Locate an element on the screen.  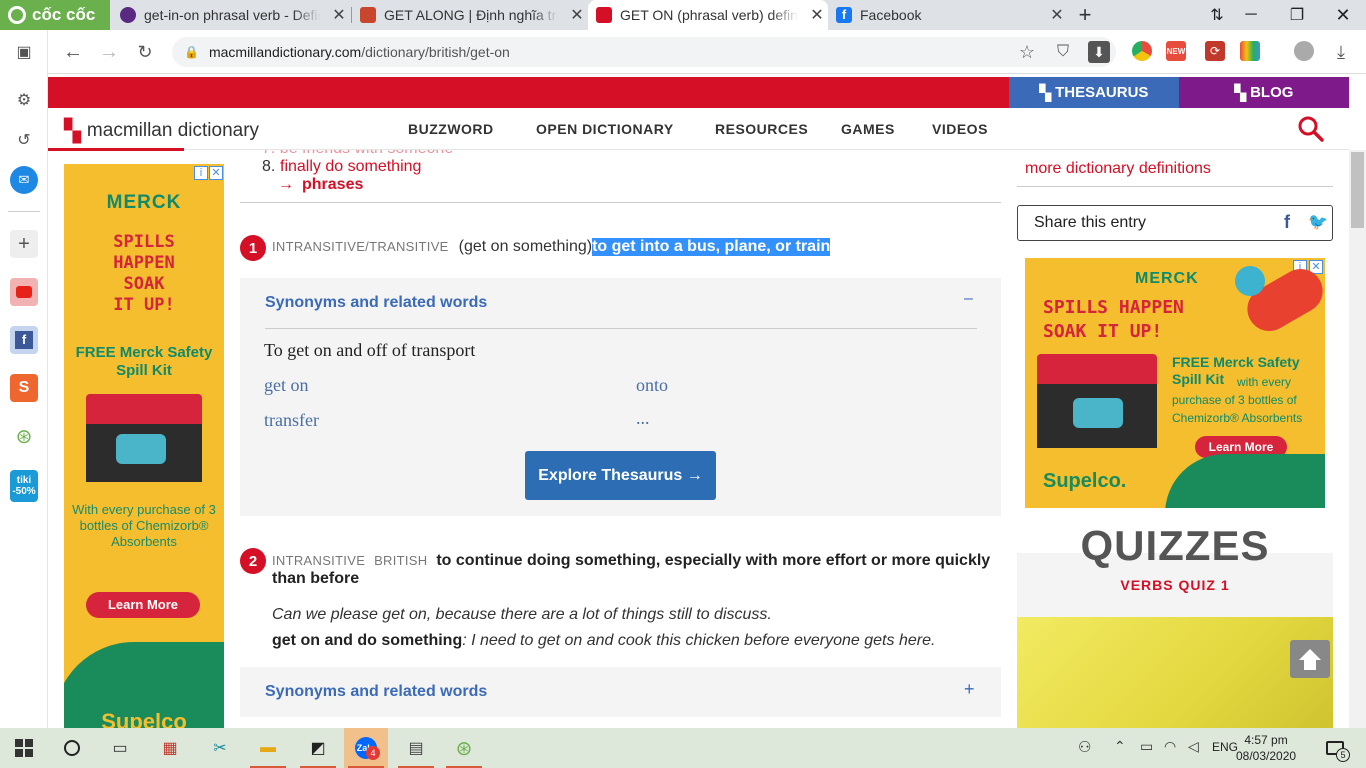
site-top-bar is located at coordinates (528, 92).